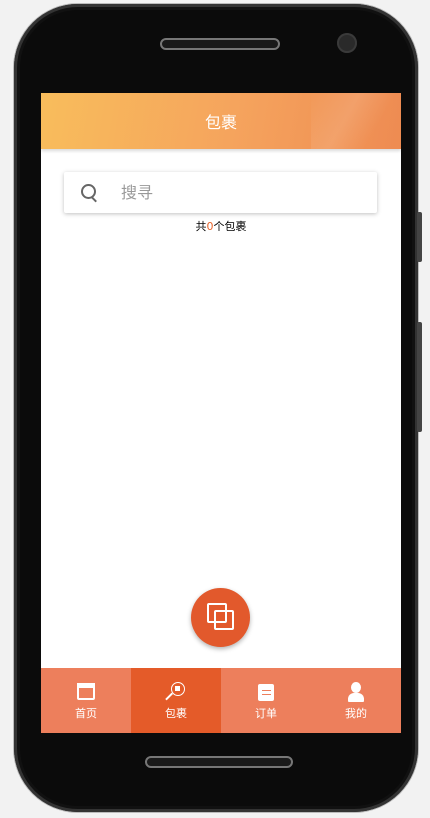 The height and width of the screenshot is (818, 430). I want to click on search-icon, so click(90, 192).